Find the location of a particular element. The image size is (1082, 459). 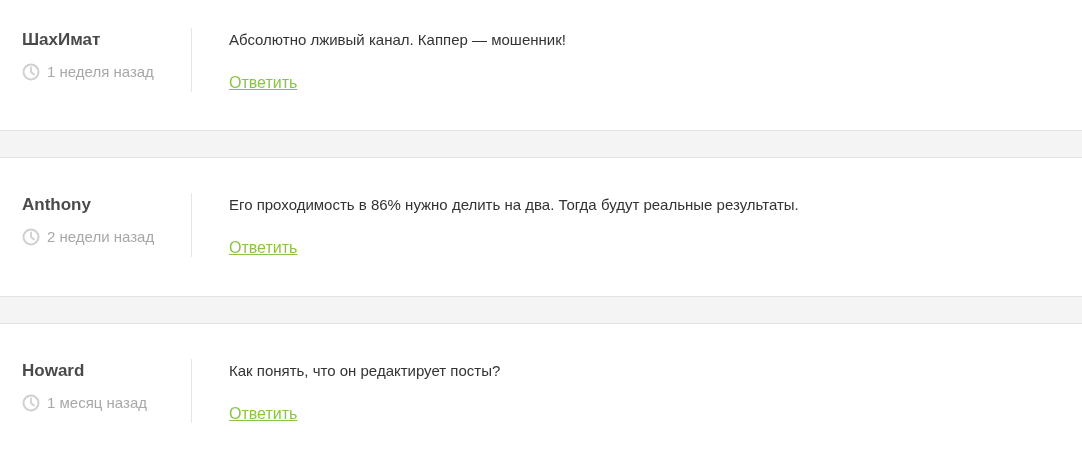

comment-time: 1 месяц назад is located at coordinates (97, 403).